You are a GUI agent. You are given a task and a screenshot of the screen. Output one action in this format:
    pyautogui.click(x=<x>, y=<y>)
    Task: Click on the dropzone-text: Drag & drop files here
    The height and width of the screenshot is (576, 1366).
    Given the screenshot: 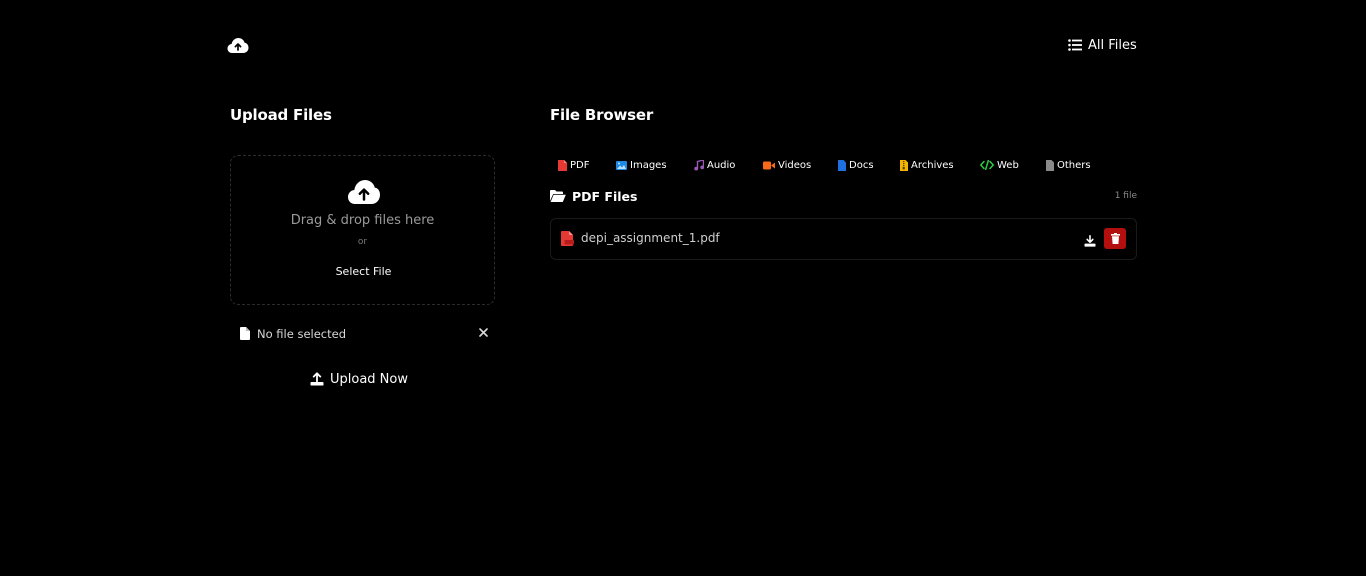 What is the action you would take?
    pyautogui.click(x=362, y=220)
    